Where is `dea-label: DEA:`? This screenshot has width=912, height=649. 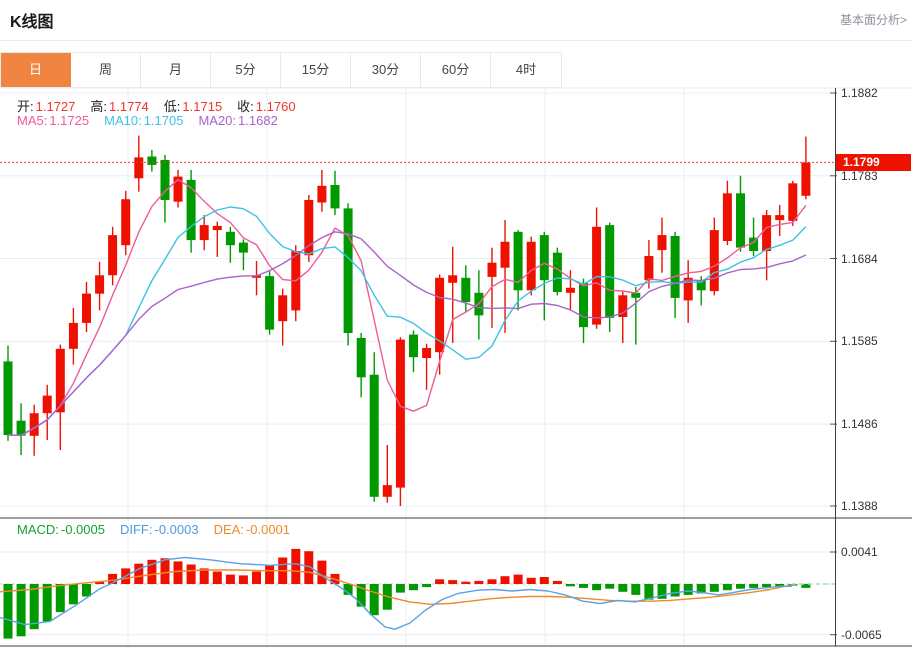 dea-label: DEA: is located at coordinates (228, 529).